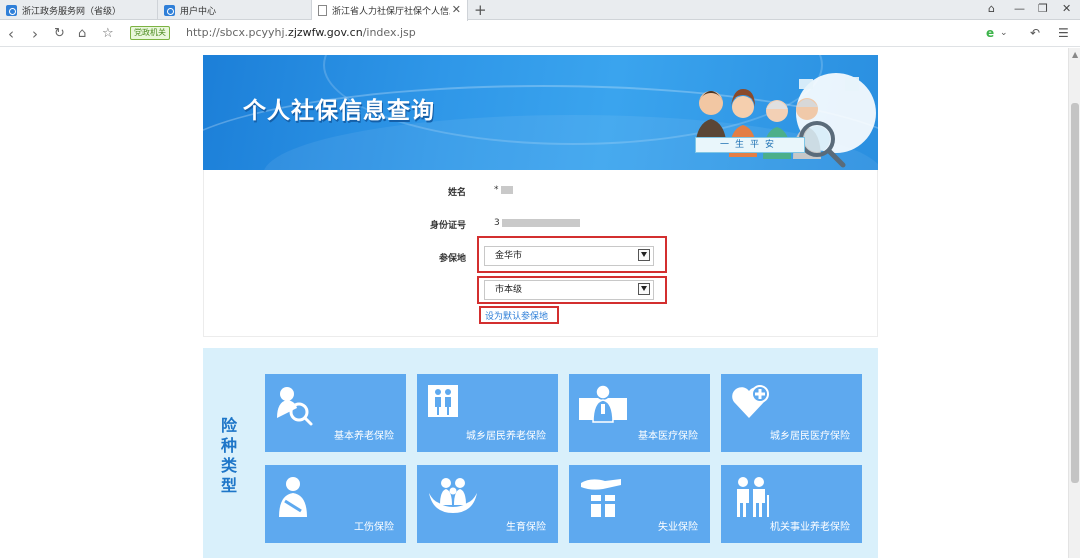  What do you see at coordinates (82, 33) in the screenshot?
I see `home-icon: ⌂` at bounding box center [82, 33].